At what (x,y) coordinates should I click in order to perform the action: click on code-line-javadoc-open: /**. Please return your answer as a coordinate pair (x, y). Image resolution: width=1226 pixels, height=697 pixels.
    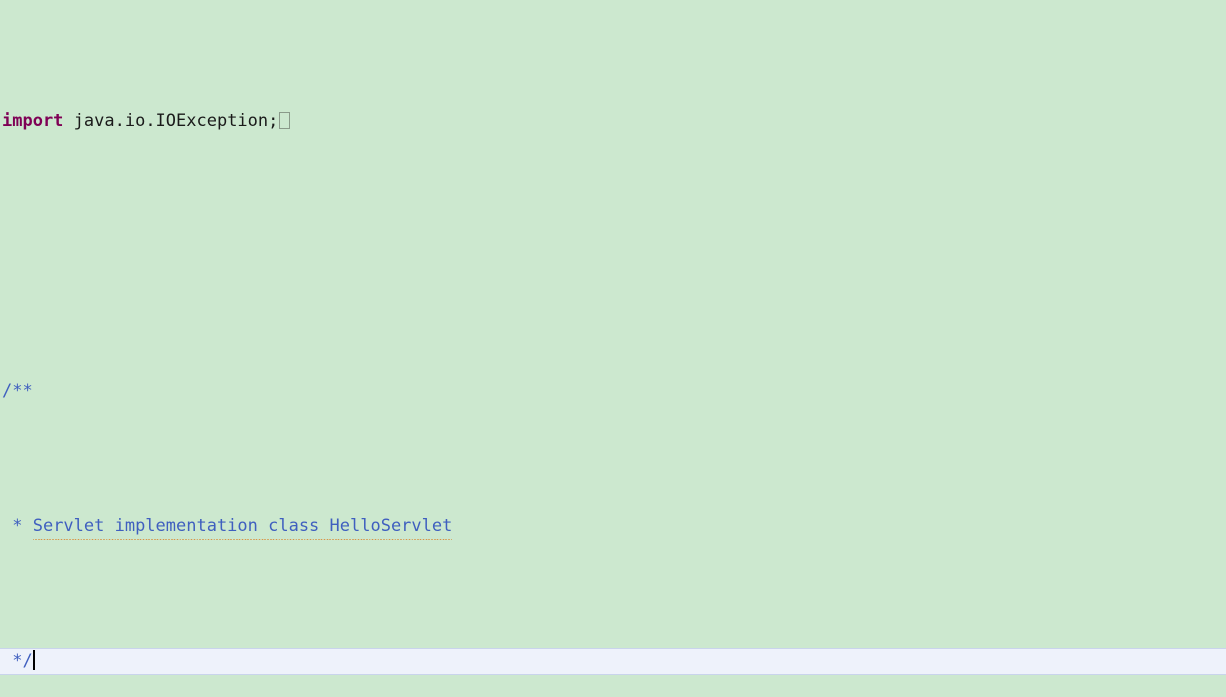
    Looking at the image, I should click on (613, 391).